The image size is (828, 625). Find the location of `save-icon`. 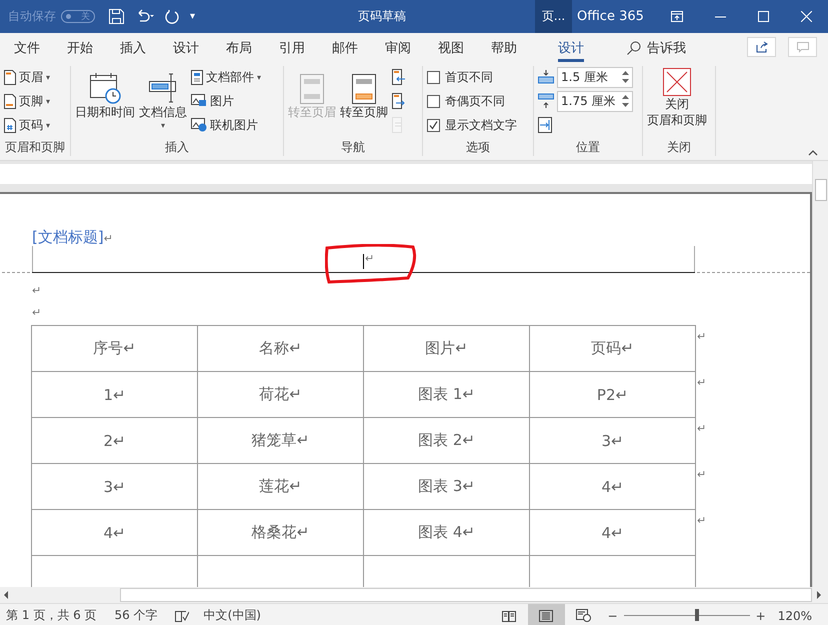

save-icon is located at coordinates (116, 16).